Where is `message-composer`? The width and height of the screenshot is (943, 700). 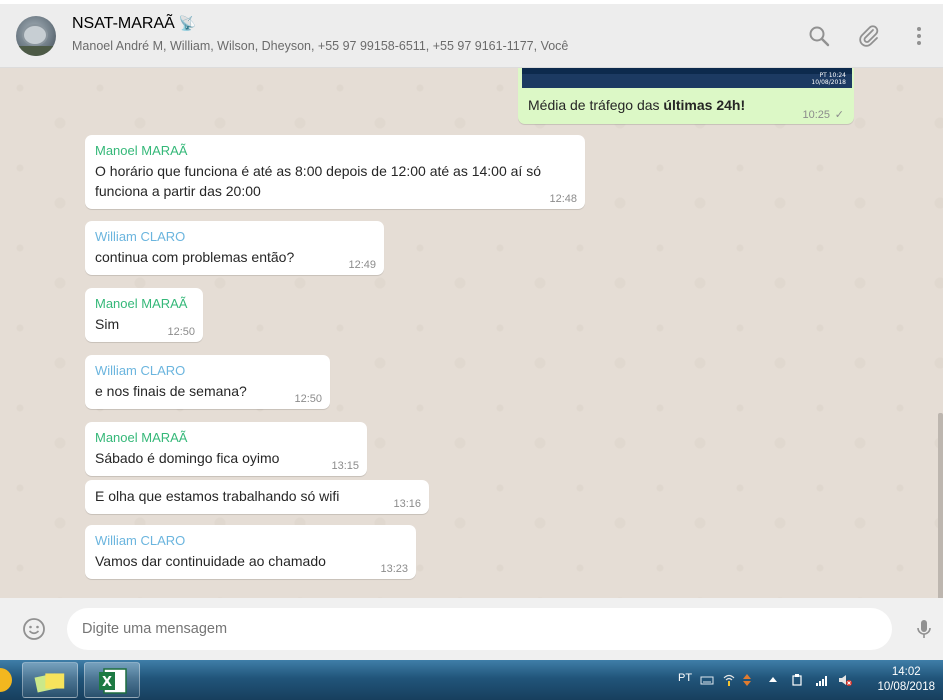 message-composer is located at coordinates (471, 629).